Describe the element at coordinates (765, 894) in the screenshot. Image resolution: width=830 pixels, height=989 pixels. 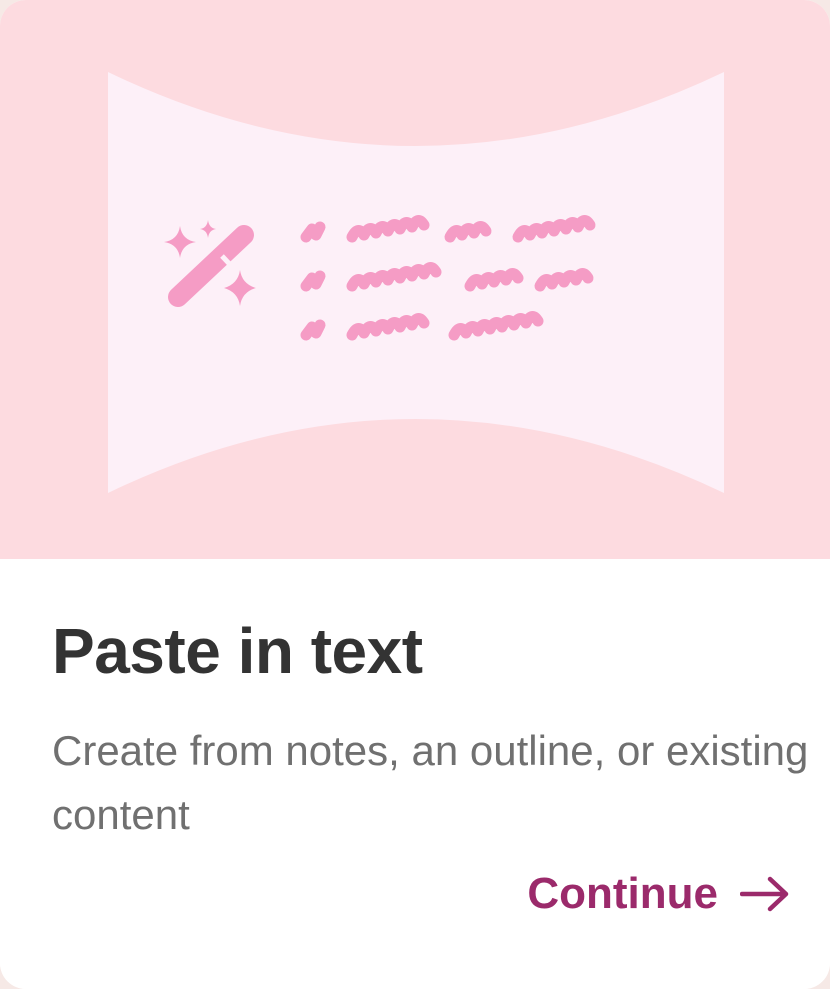
I see `arrow-right-icon` at that location.